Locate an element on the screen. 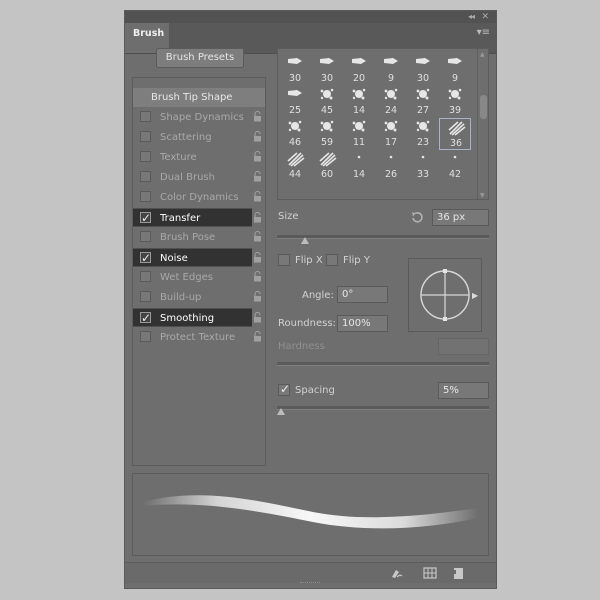 The height and width of the screenshot is (600, 600). scroll-down-icon: ▼ is located at coordinates (482, 195).